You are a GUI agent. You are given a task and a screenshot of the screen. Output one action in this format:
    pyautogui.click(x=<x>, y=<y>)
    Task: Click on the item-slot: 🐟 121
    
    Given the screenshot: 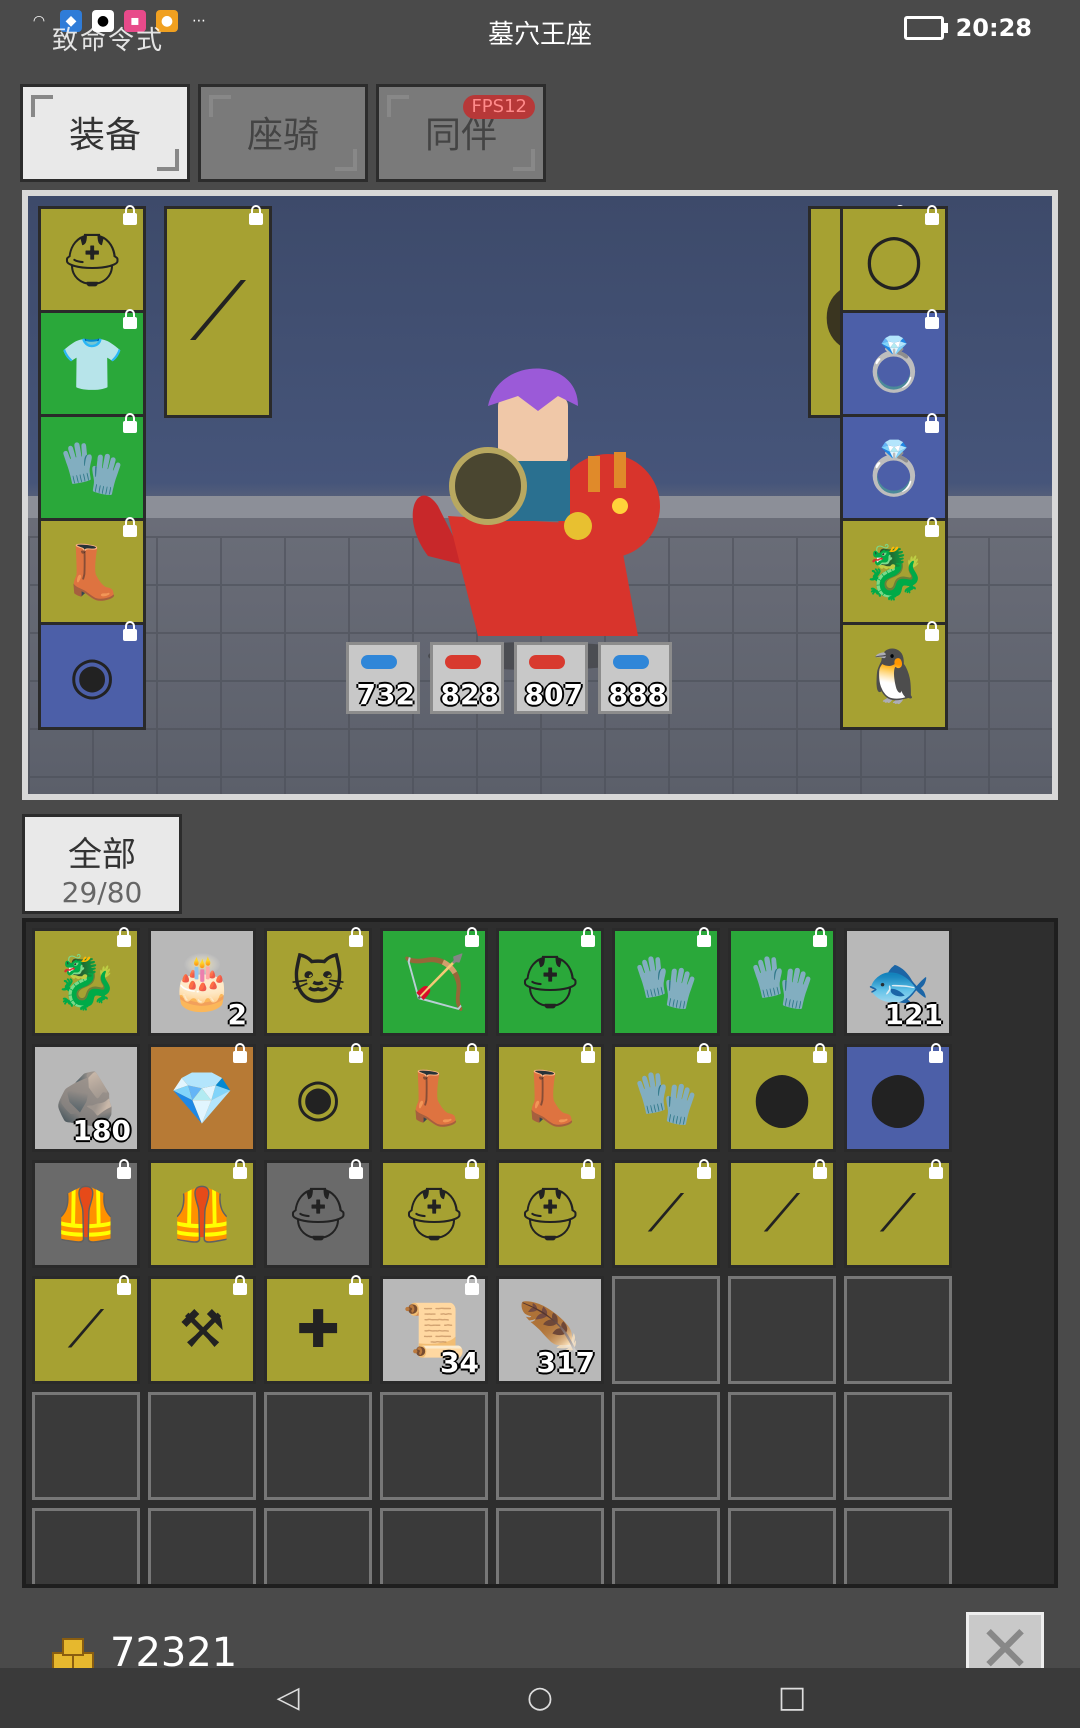 What is the action you would take?
    pyautogui.click(x=898, y=982)
    